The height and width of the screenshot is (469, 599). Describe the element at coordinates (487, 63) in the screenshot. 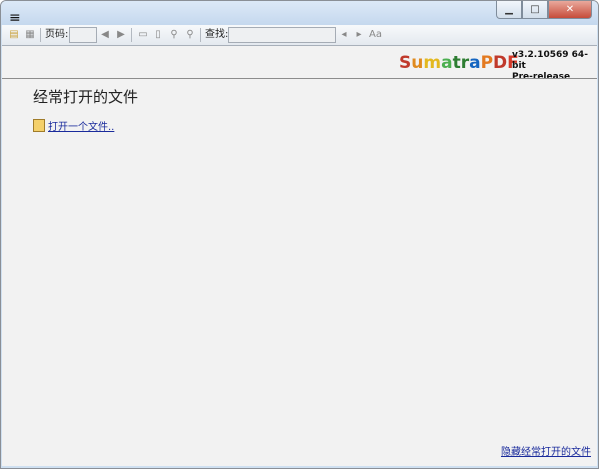

I see `logo-letter: P` at that location.